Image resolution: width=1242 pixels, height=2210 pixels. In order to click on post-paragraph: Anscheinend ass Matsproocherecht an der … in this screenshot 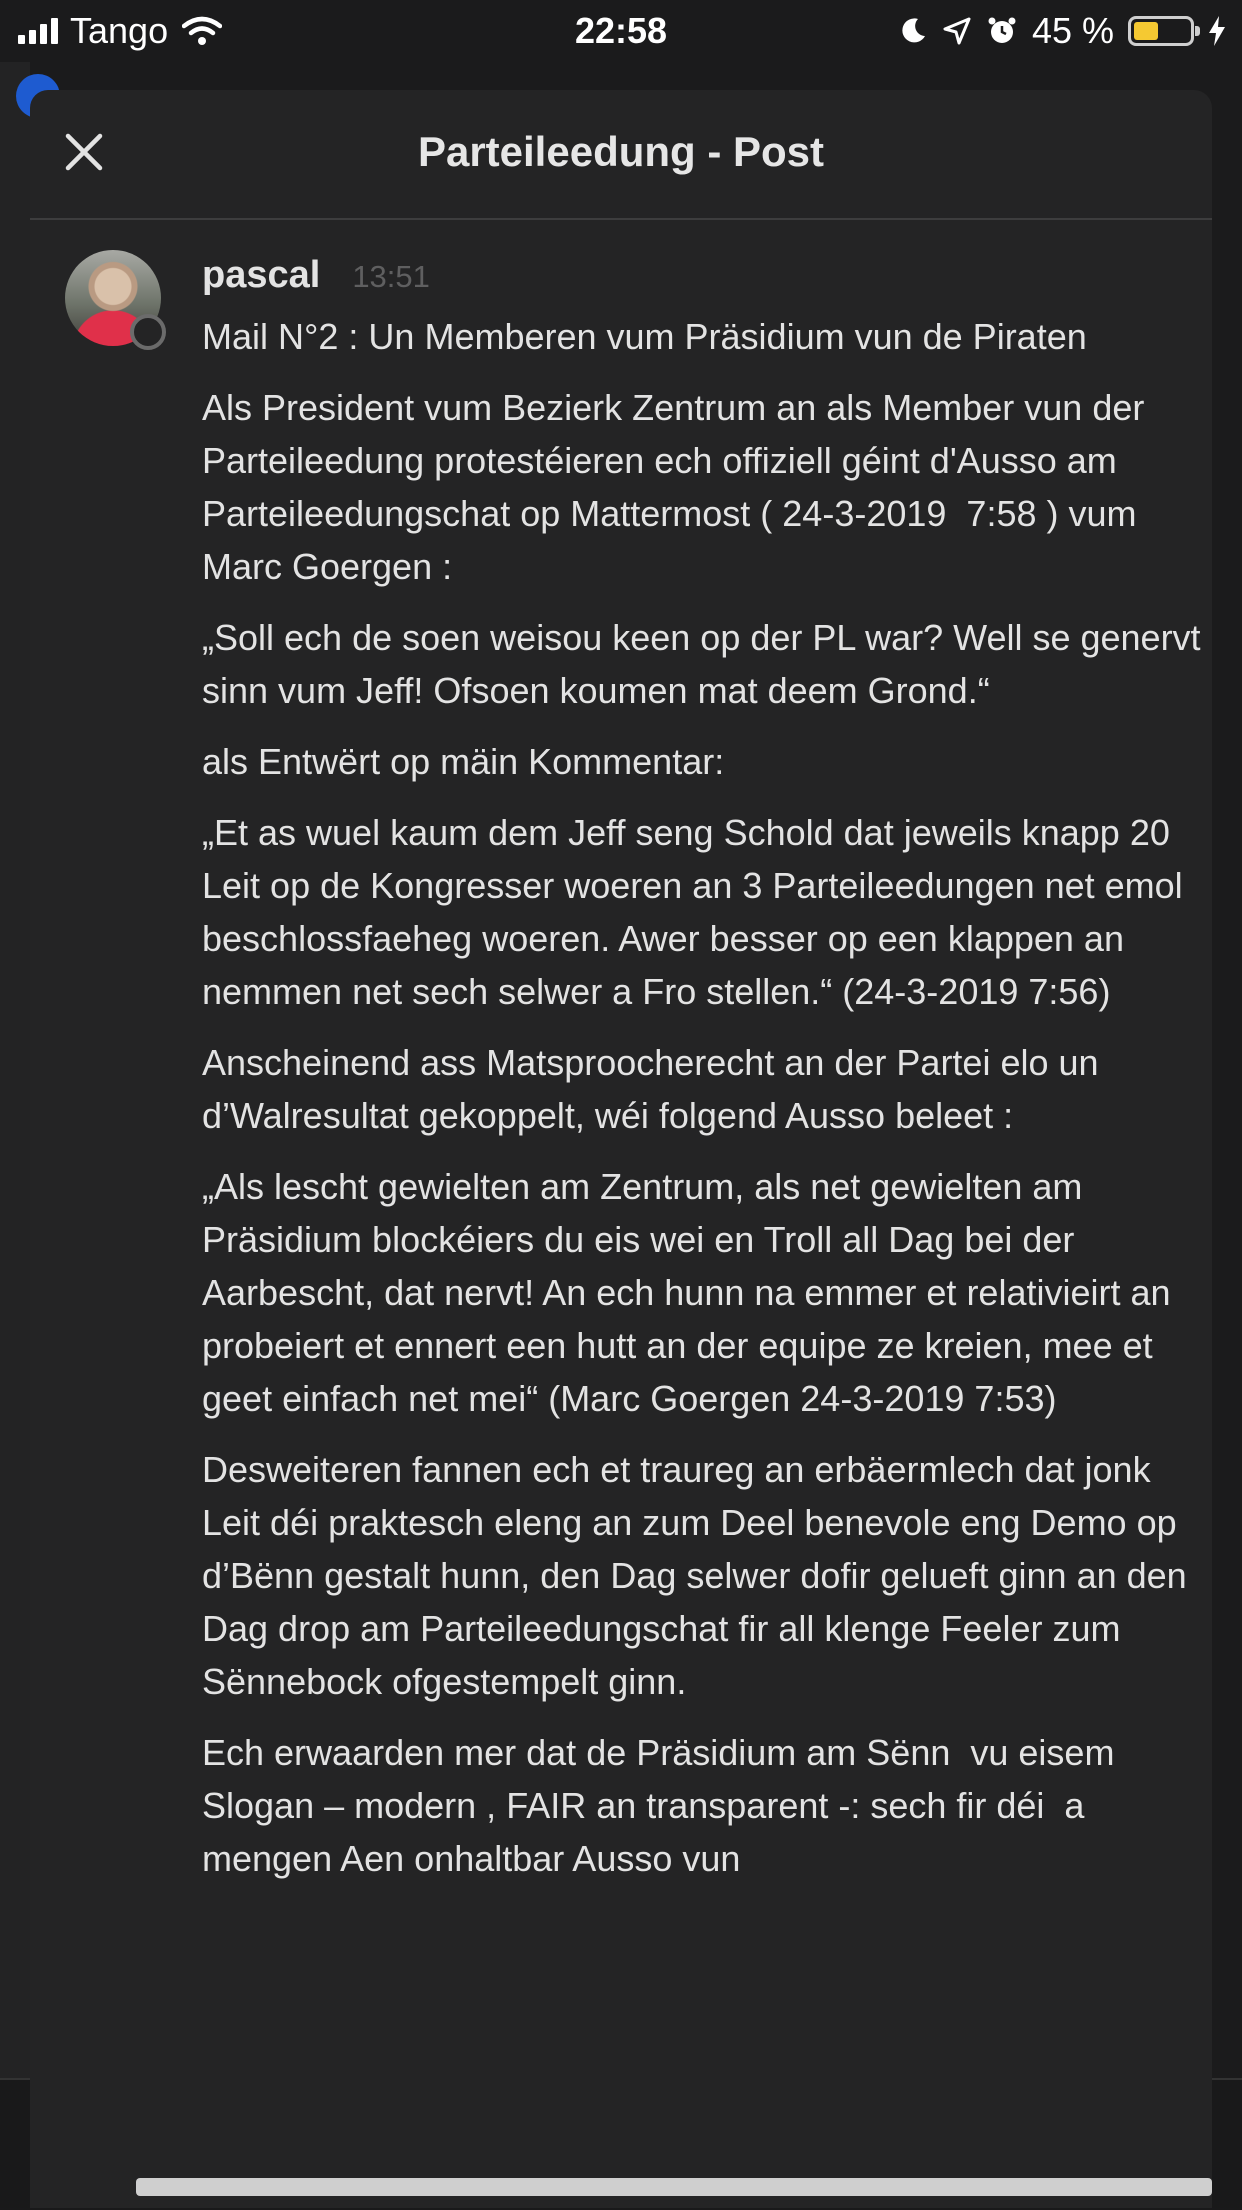, I will do `click(655, 1089)`.